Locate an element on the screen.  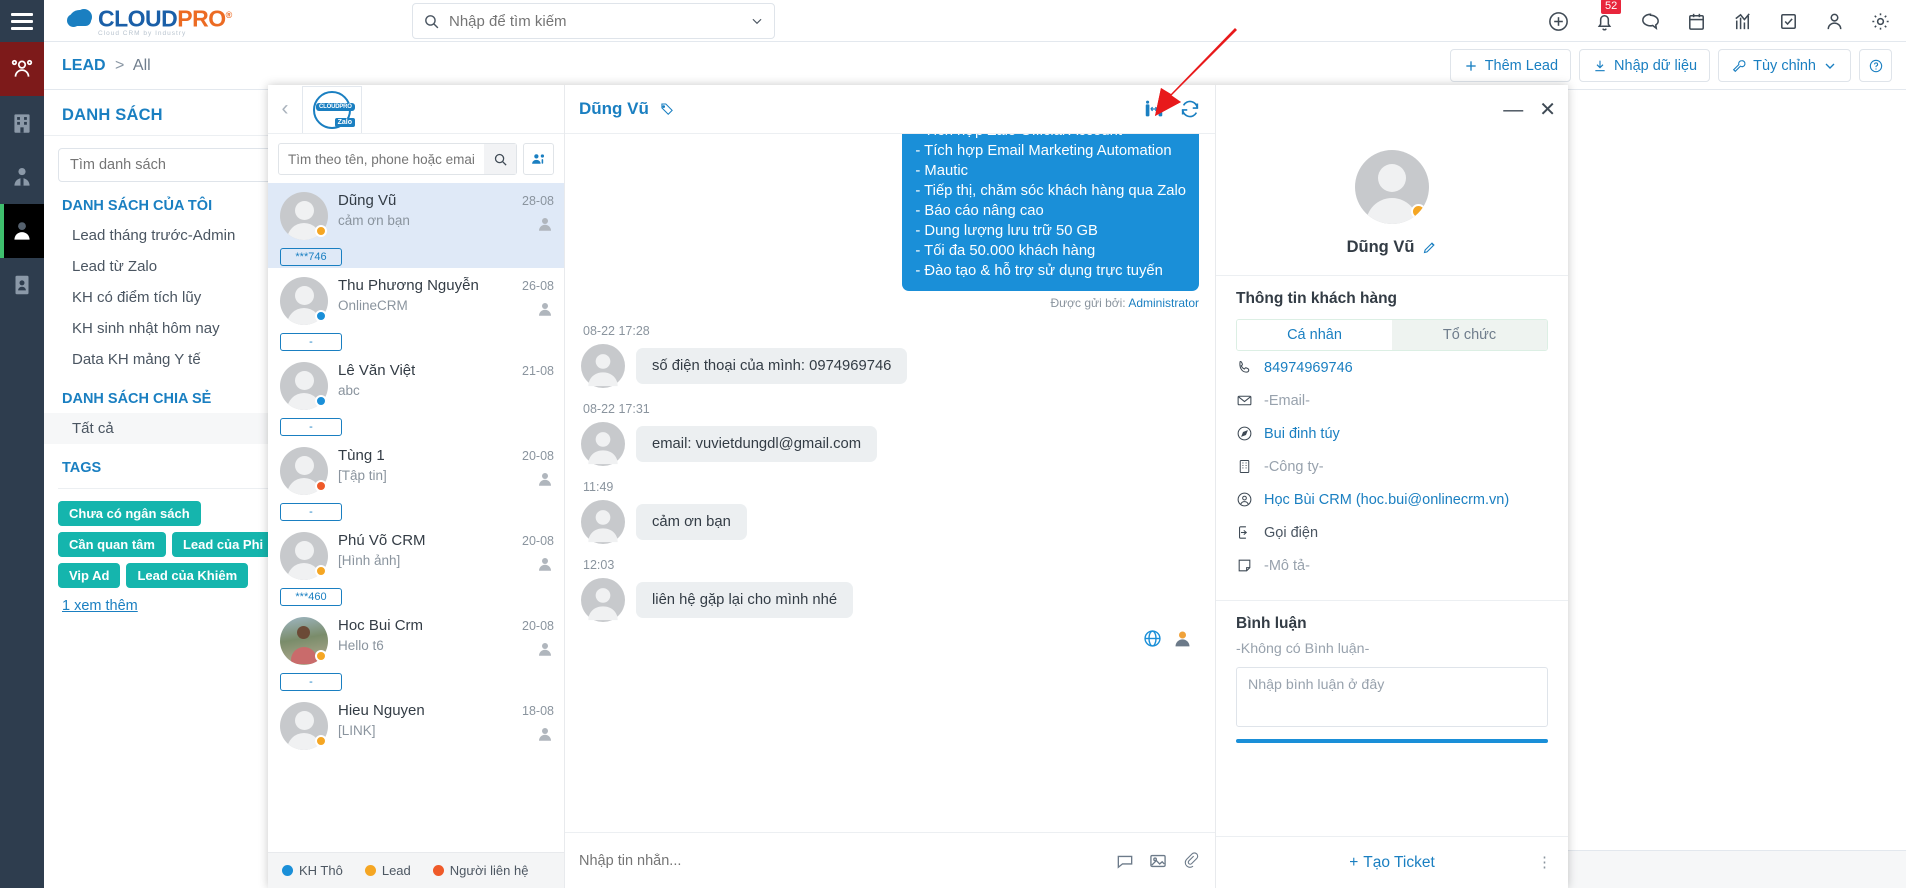
edit-pencil-icon is located at coordinates (1429, 247).